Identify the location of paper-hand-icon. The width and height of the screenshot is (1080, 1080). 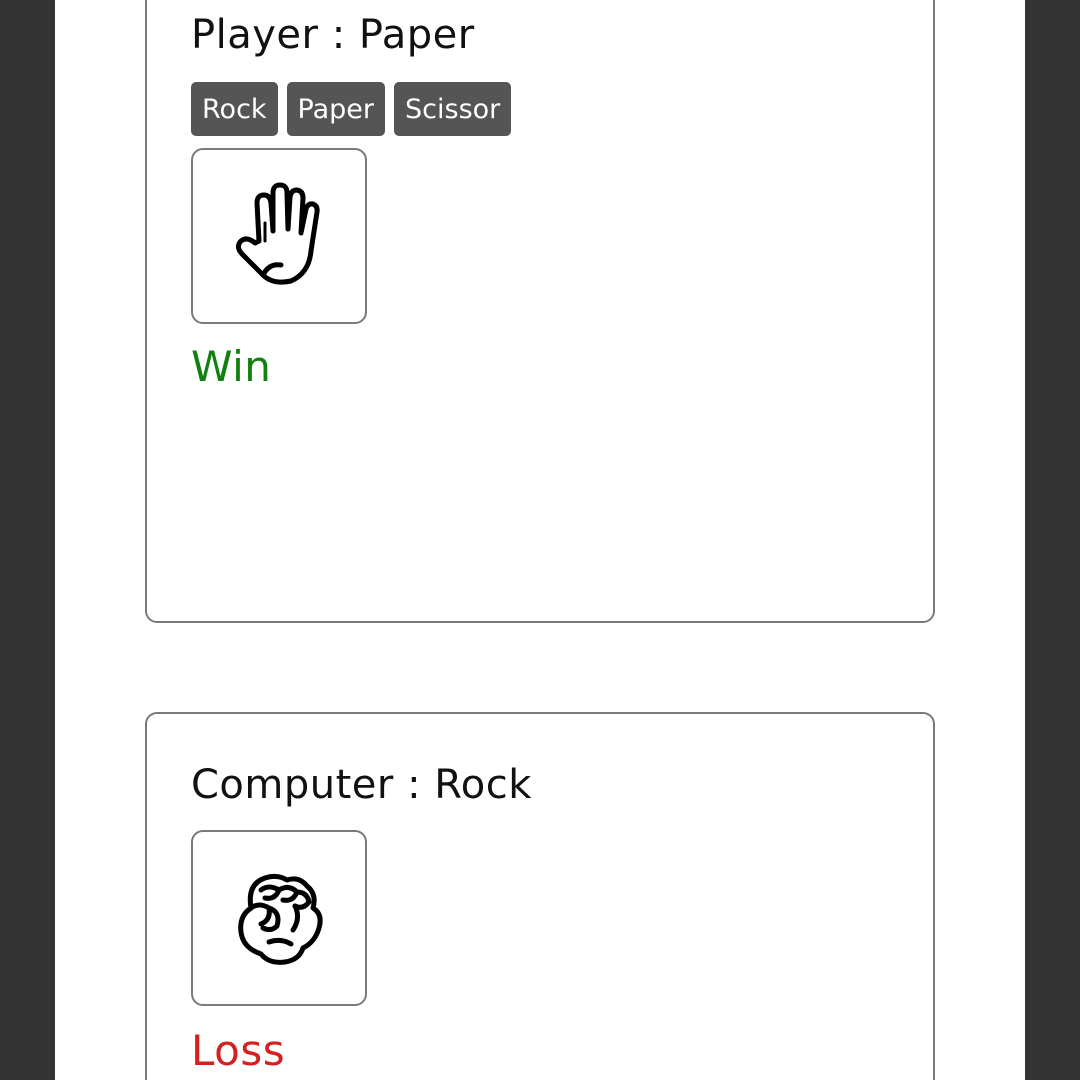
(277, 233).